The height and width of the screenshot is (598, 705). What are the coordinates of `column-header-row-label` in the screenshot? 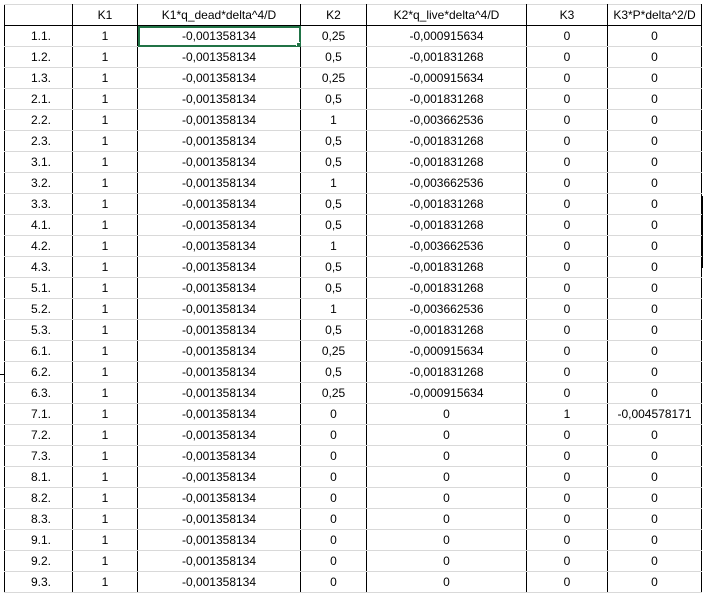 It's located at (38, 15).